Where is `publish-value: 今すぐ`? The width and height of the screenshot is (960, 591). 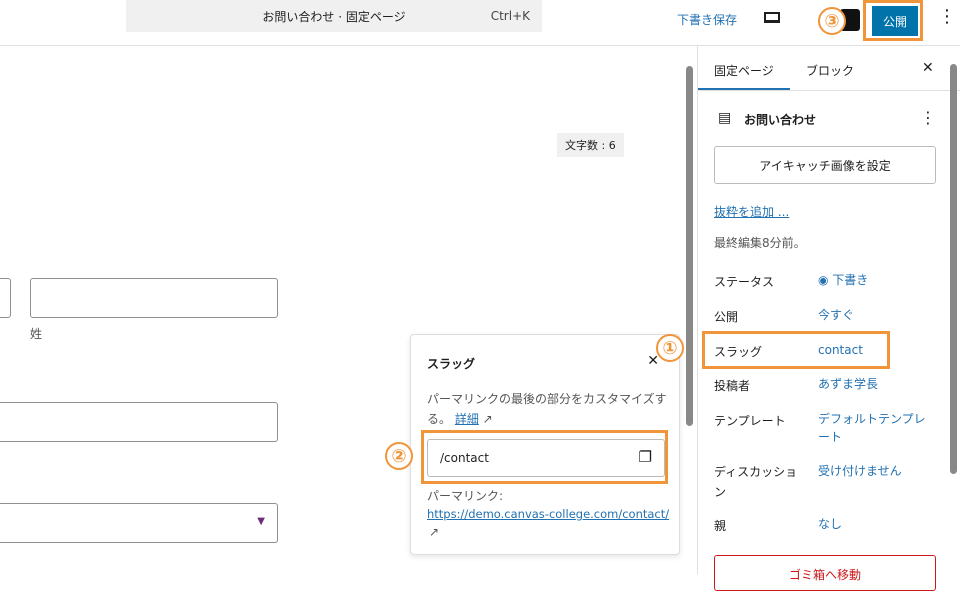 publish-value: 今すぐ is located at coordinates (836, 315).